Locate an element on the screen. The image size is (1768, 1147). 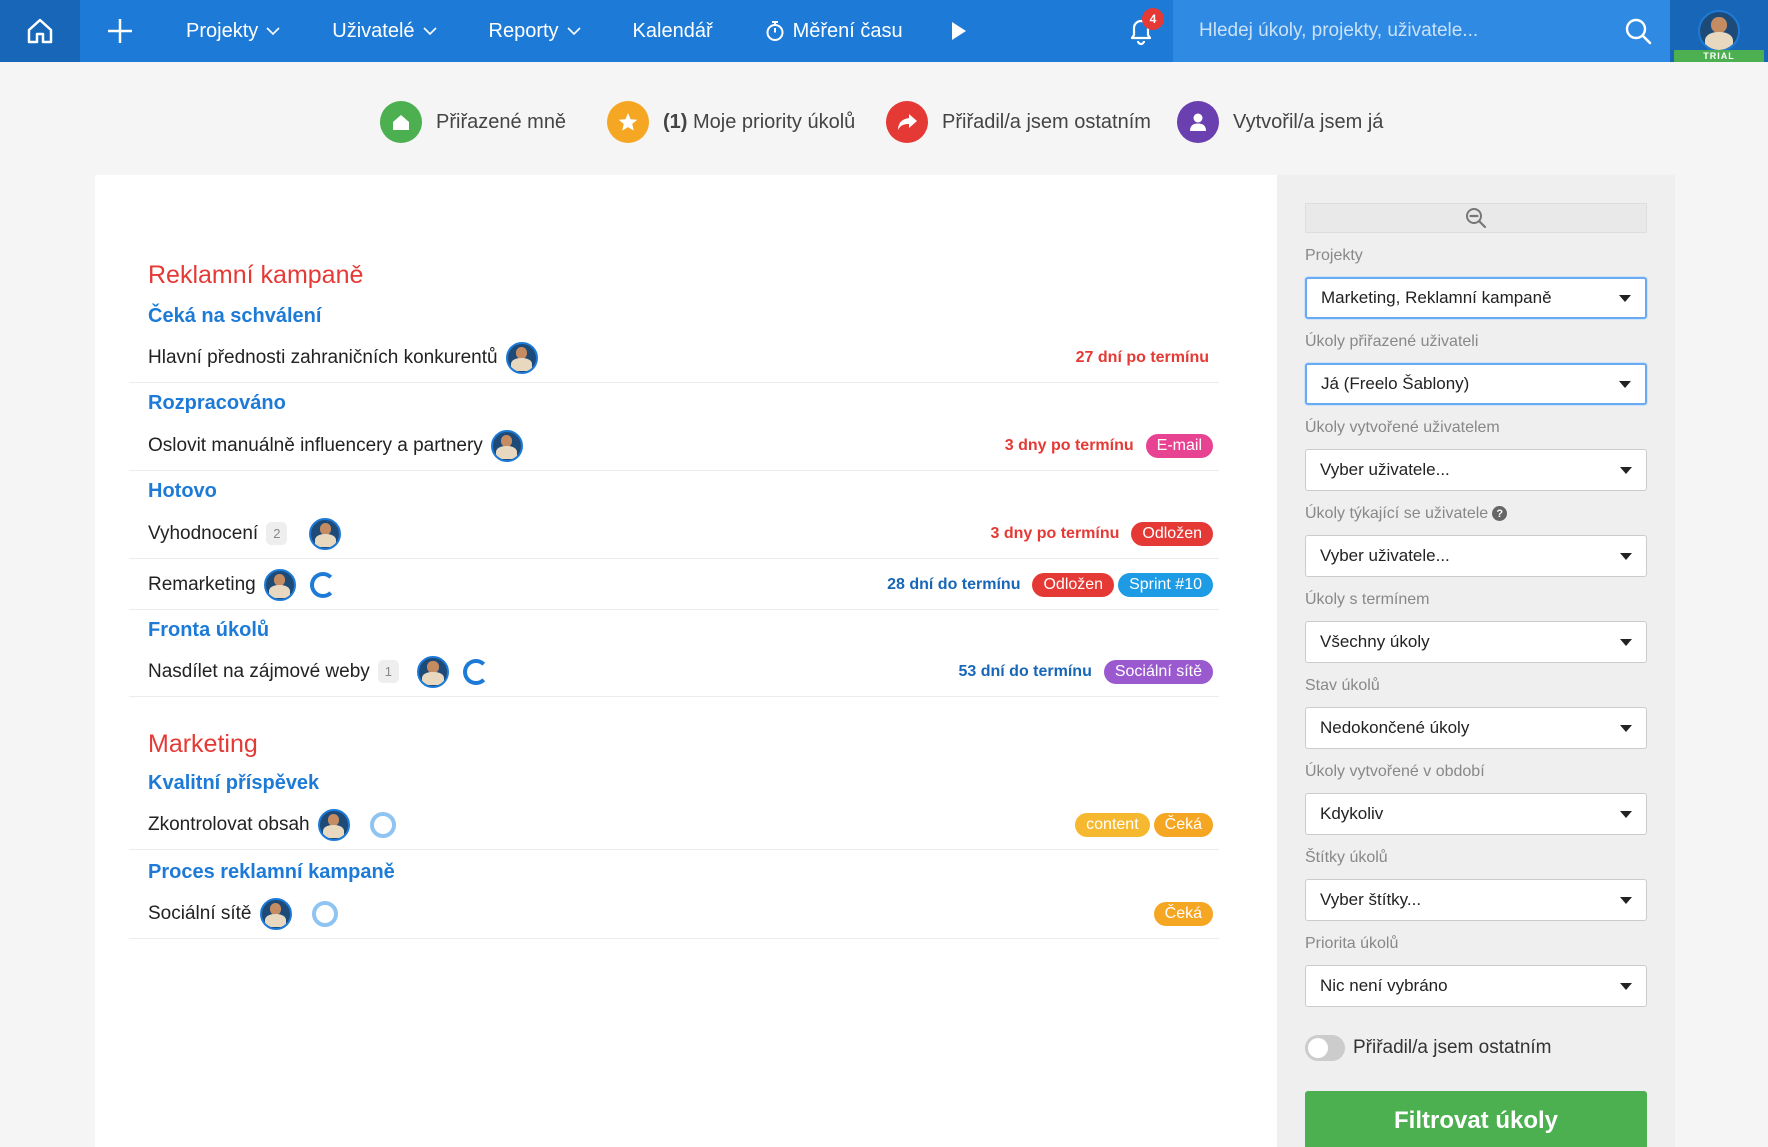
nav-time-tracking: Měření času is located at coordinates (834, 31).